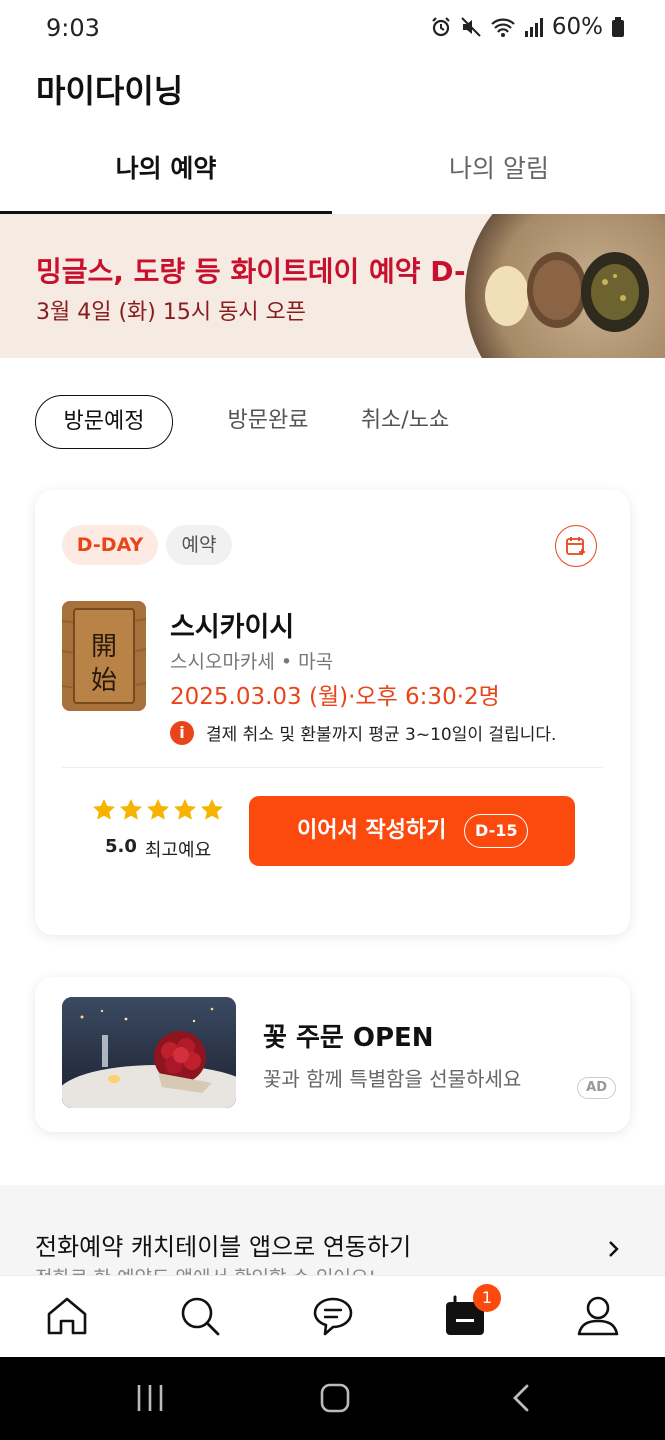 This screenshot has height=1440, width=665. I want to click on system-navigation-bar, so click(332, 1398).